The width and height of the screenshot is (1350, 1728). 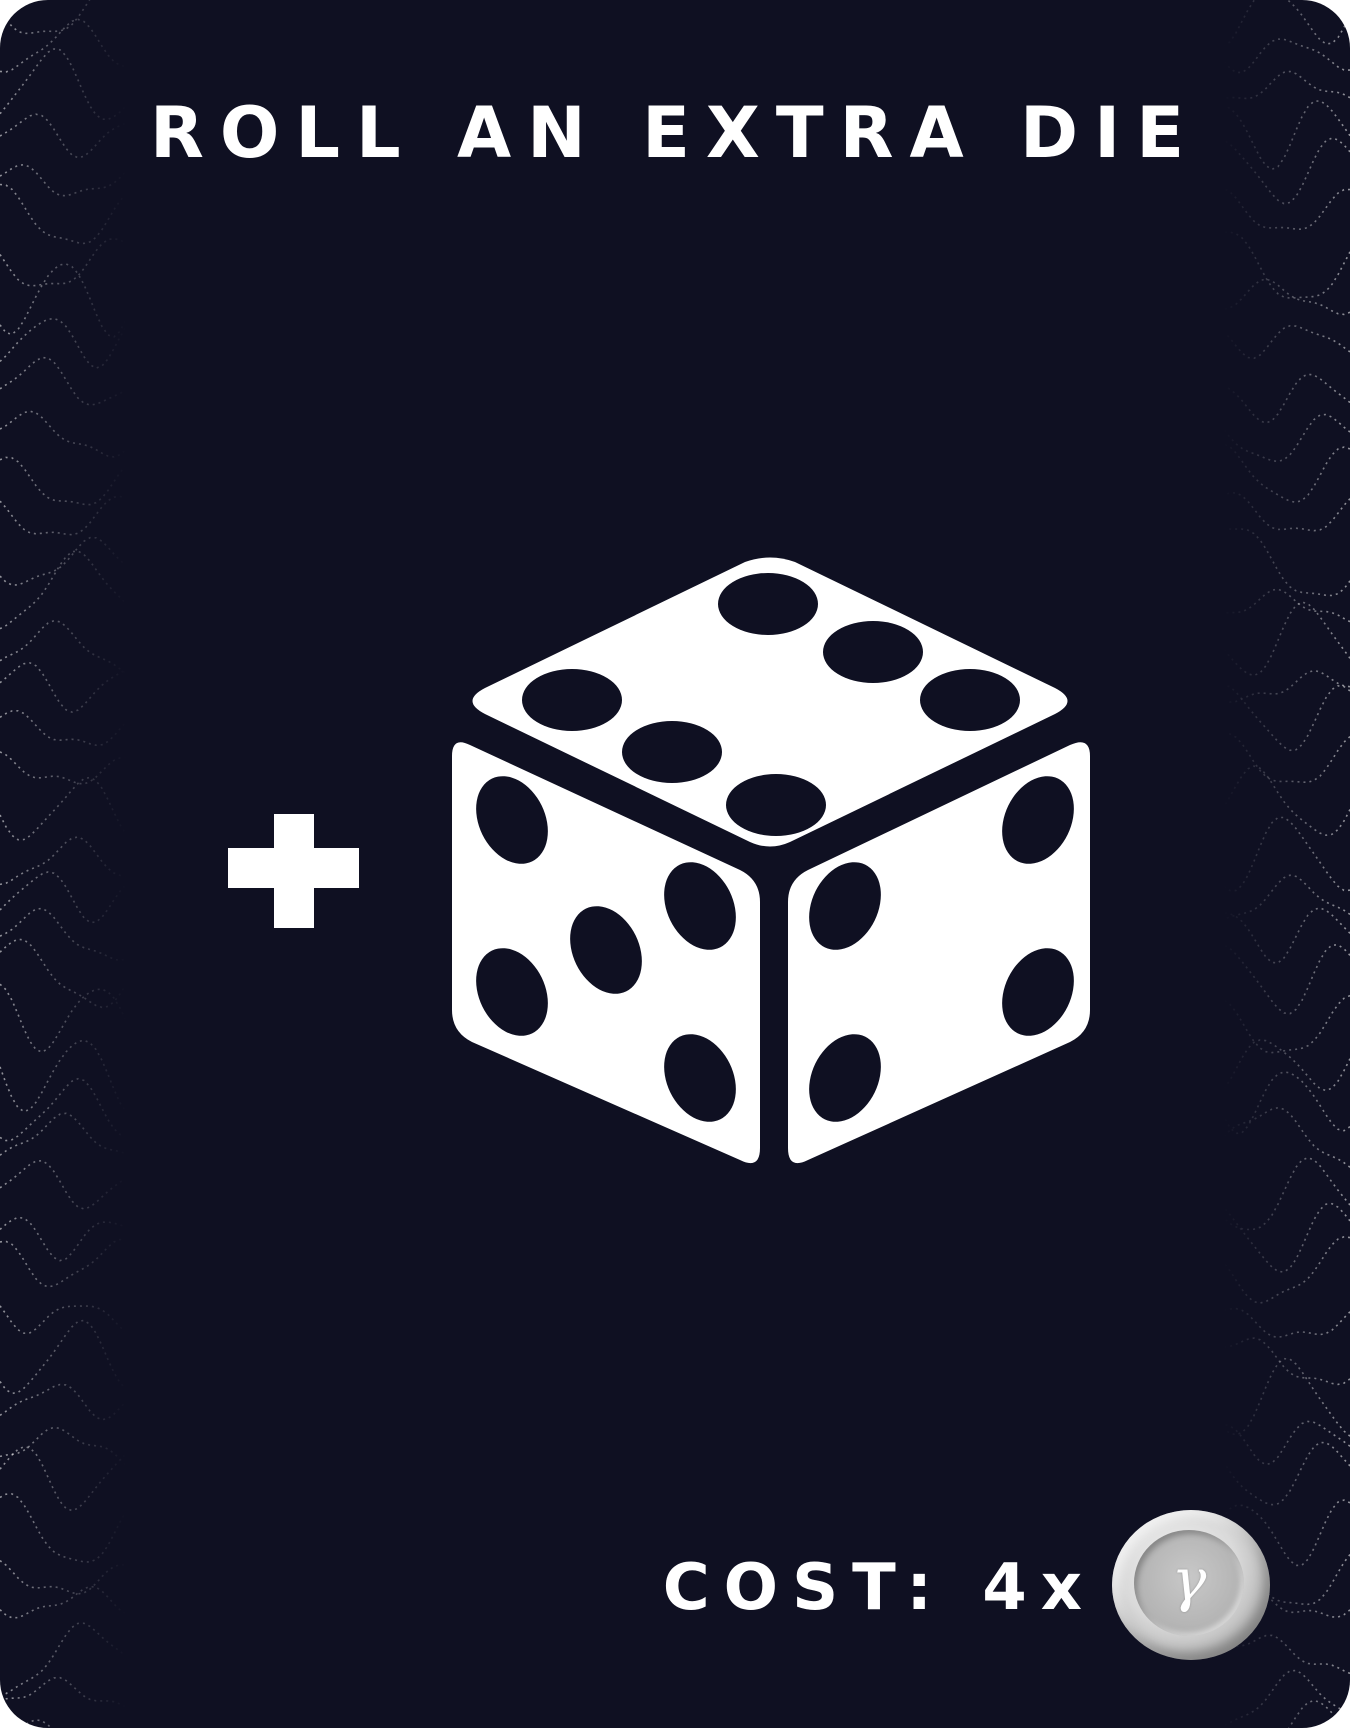 I want to click on token-inner: γ, so click(x=1189, y=1583).